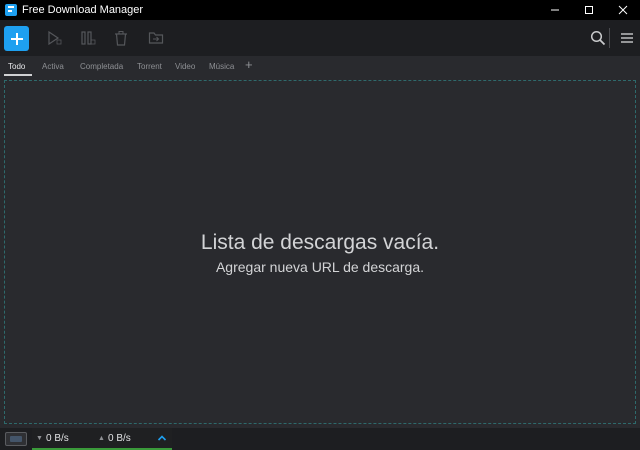  I want to click on add-download-button, so click(16, 38).